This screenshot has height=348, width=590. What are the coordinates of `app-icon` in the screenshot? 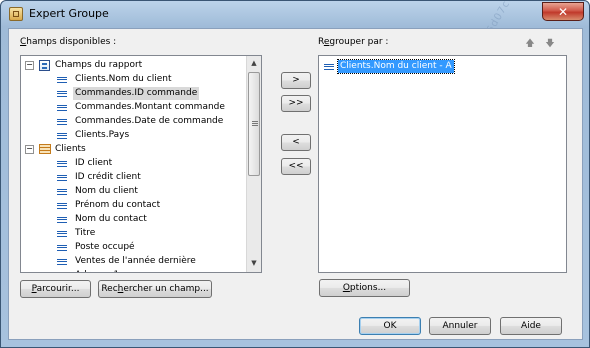 It's located at (16, 14).